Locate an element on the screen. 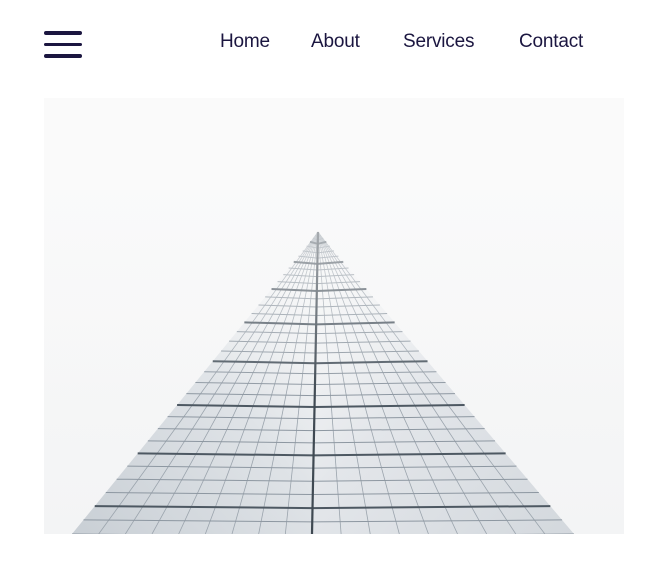 The image size is (668, 580). menu-bar is located at coordinates (63, 56).